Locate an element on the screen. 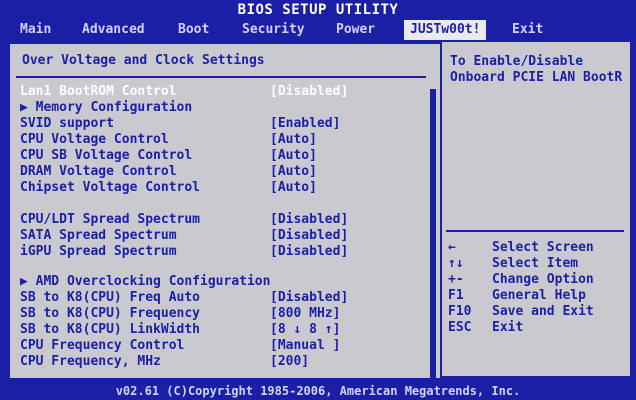 This screenshot has width=636, height=400. setting-value: [800 MHz] is located at coordinates (305, 314).